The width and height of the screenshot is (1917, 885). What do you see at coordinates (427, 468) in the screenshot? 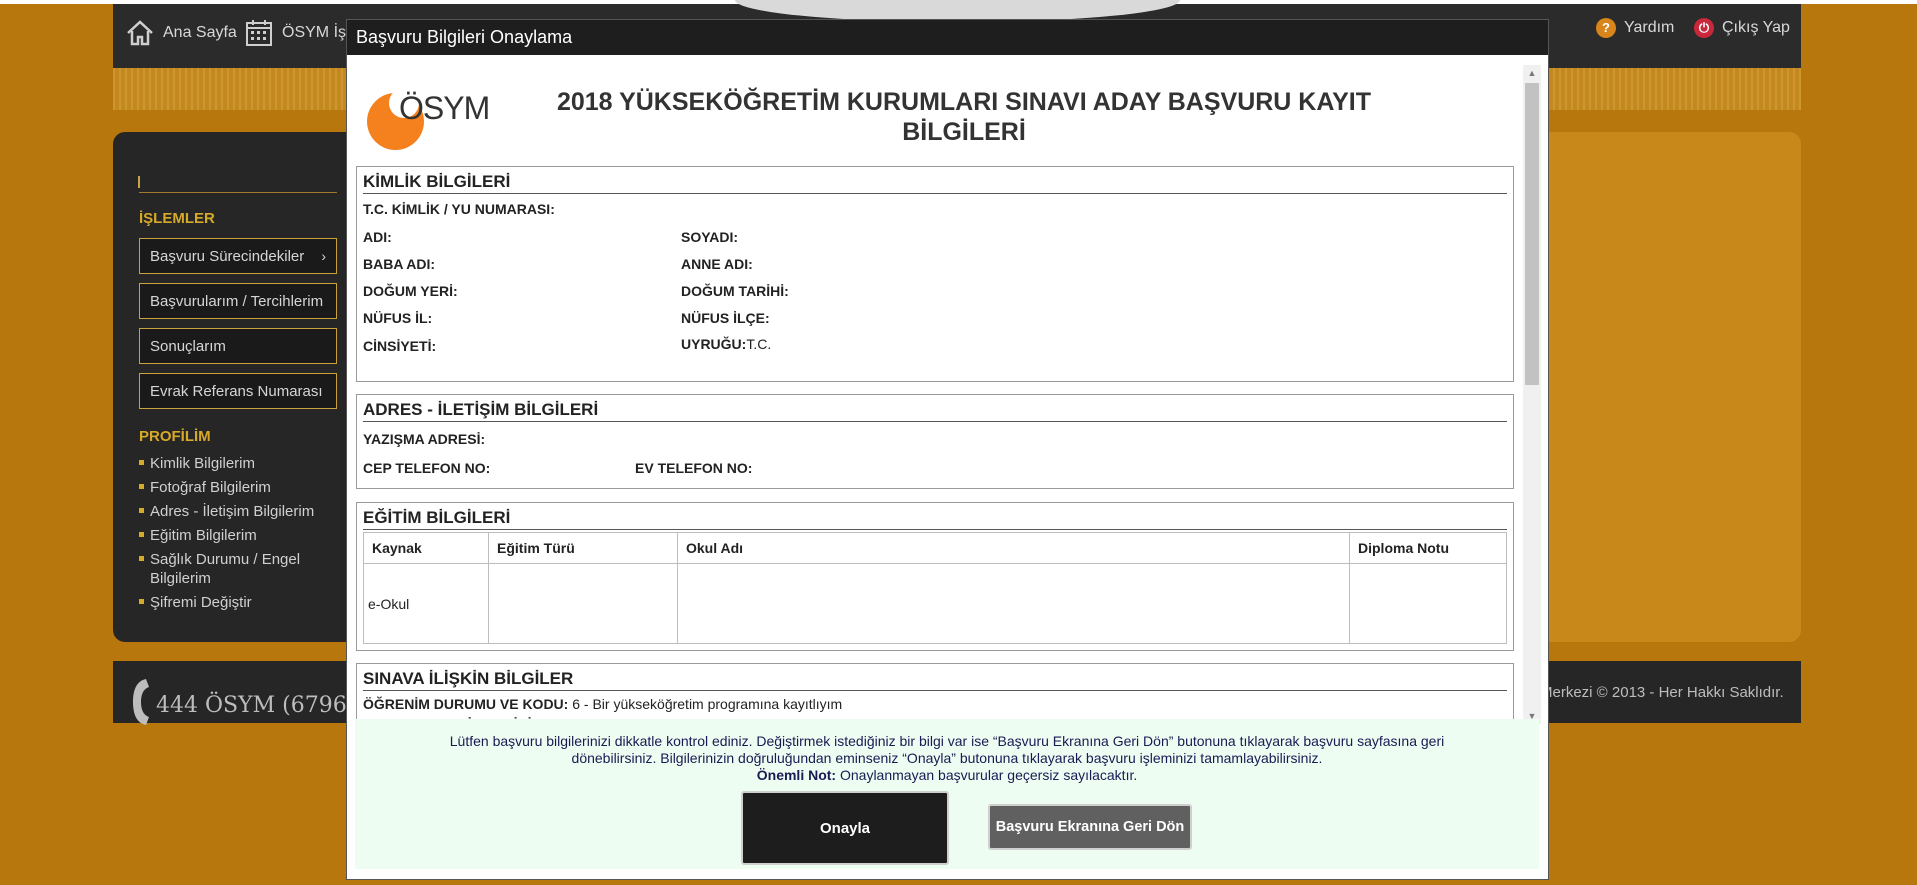
I see `mobile-phone-field: CEP TELEFON NO:` at bounding box center [427, 468].